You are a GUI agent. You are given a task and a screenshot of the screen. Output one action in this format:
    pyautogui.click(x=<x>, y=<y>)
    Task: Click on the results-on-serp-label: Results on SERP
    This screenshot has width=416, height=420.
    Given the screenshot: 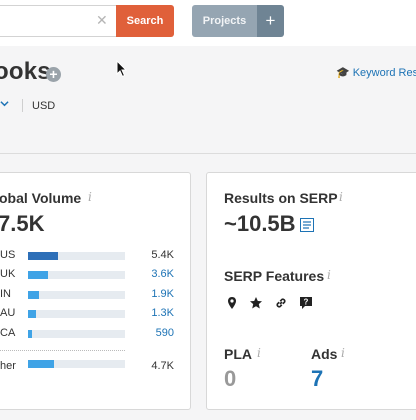 What is the action you would take?
    pyautogui.click(x=281, y=198)
    